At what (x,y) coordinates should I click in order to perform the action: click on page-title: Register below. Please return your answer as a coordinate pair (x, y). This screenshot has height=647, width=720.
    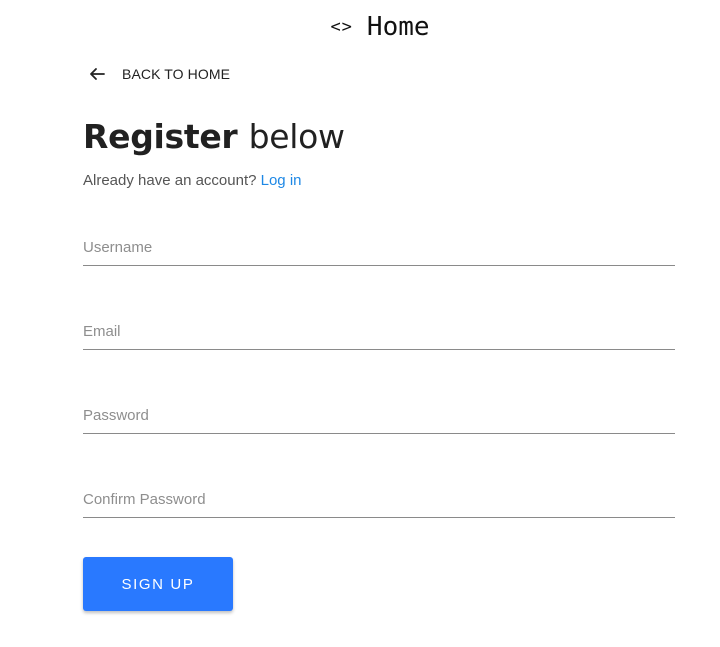
    Looking at the image, I should click on (214, 137).